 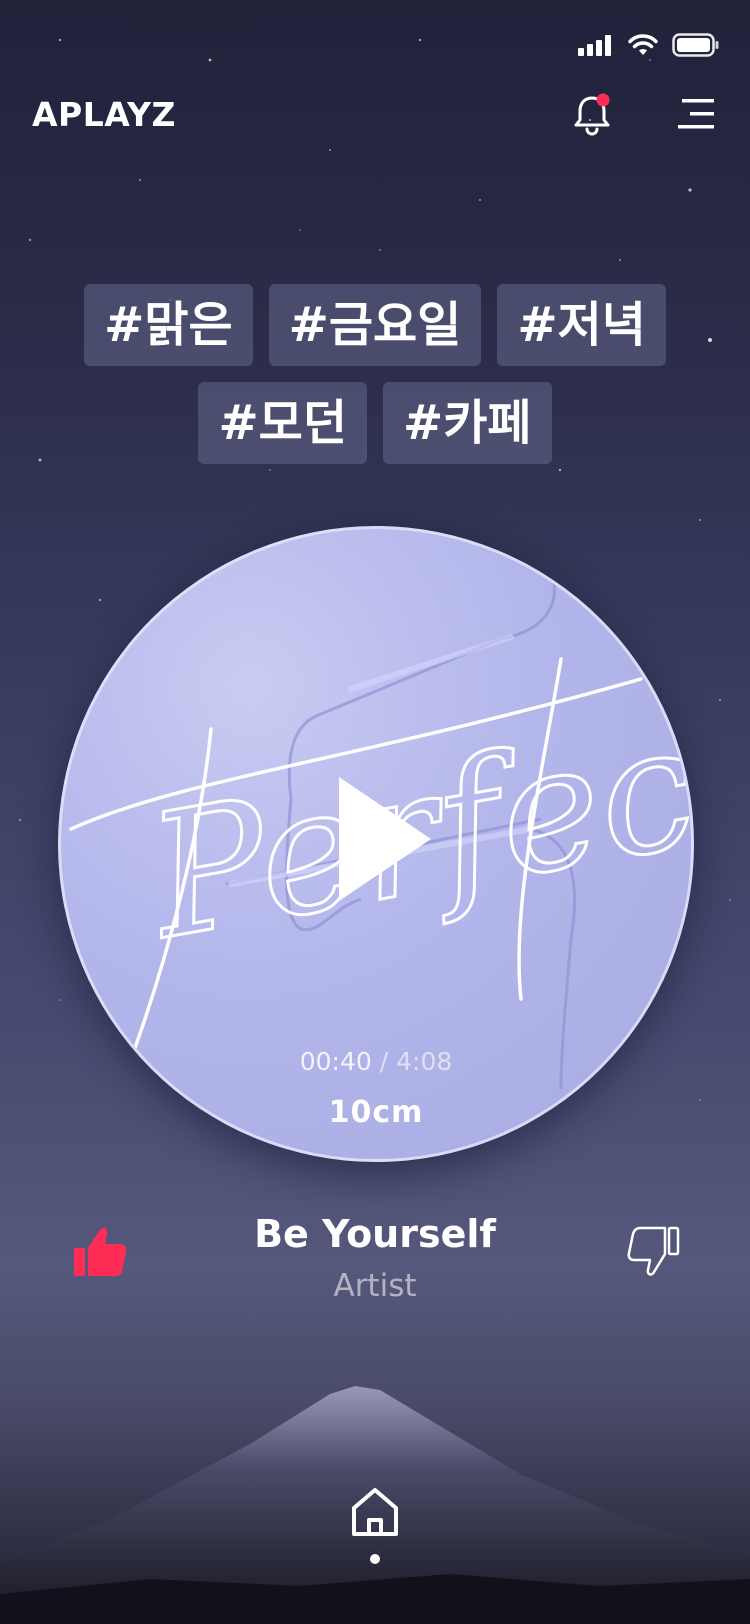 I want to click on dislike-button, so click(x=654, y=1252).